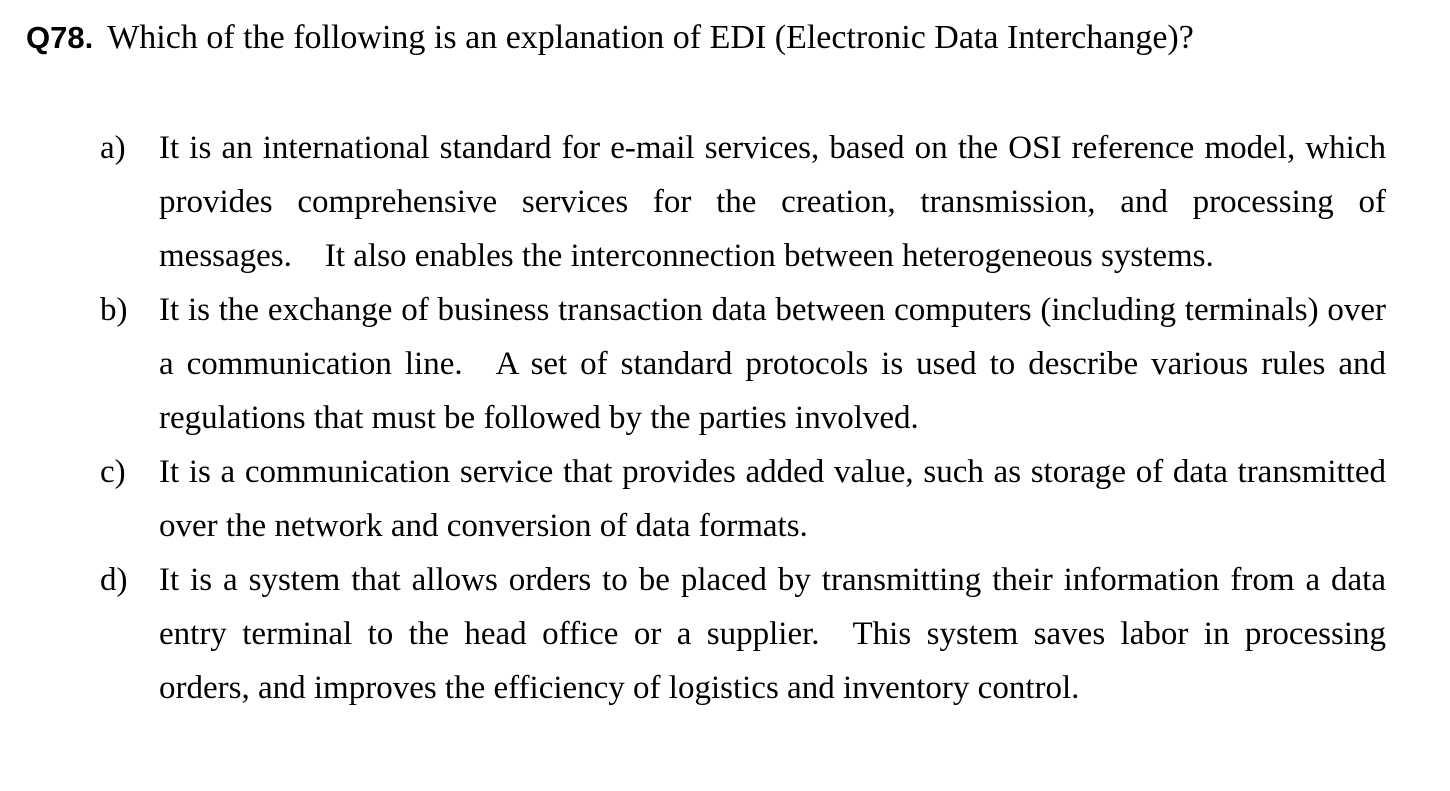 This screenshot has width=1450, height=791. Describe the element at coordinates (113, 148) in the screenshot. I see `option-a-label: a)` at that location.